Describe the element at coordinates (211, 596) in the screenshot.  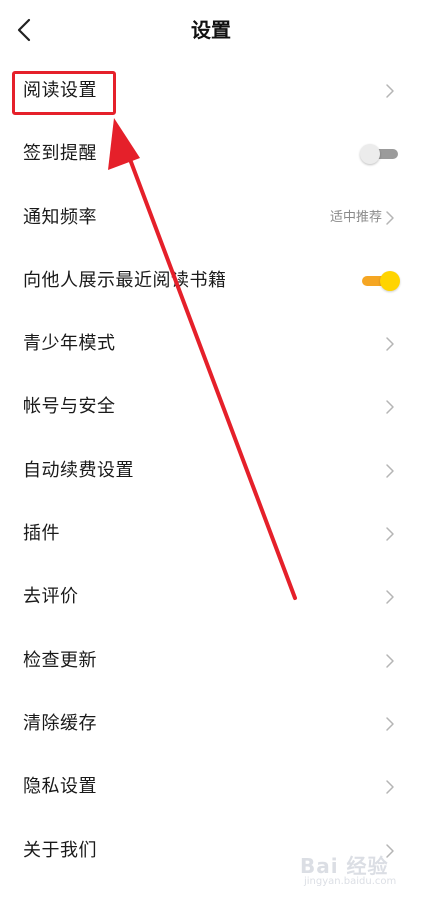
I see `settings-item-rate: 去评价` at that location.